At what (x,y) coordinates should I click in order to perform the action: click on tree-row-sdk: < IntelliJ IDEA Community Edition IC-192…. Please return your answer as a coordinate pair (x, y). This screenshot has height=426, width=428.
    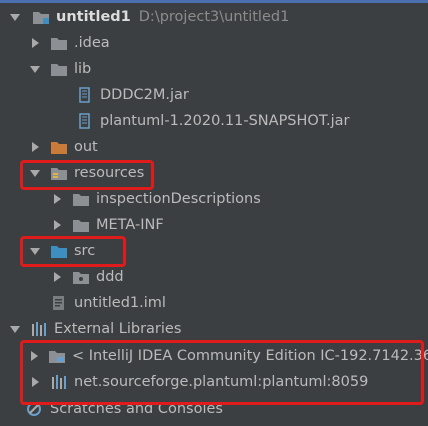
    Looking at the image, I should click on (214, 356).